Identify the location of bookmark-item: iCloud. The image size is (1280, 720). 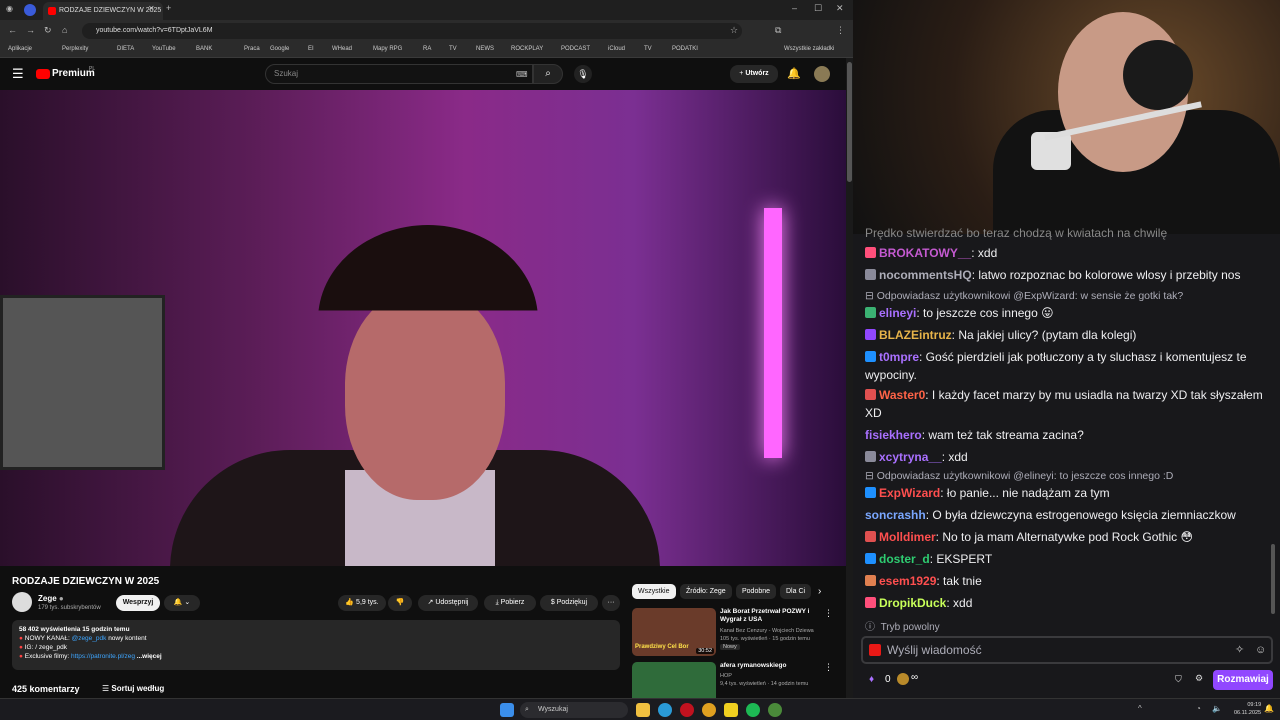
(616, 49).